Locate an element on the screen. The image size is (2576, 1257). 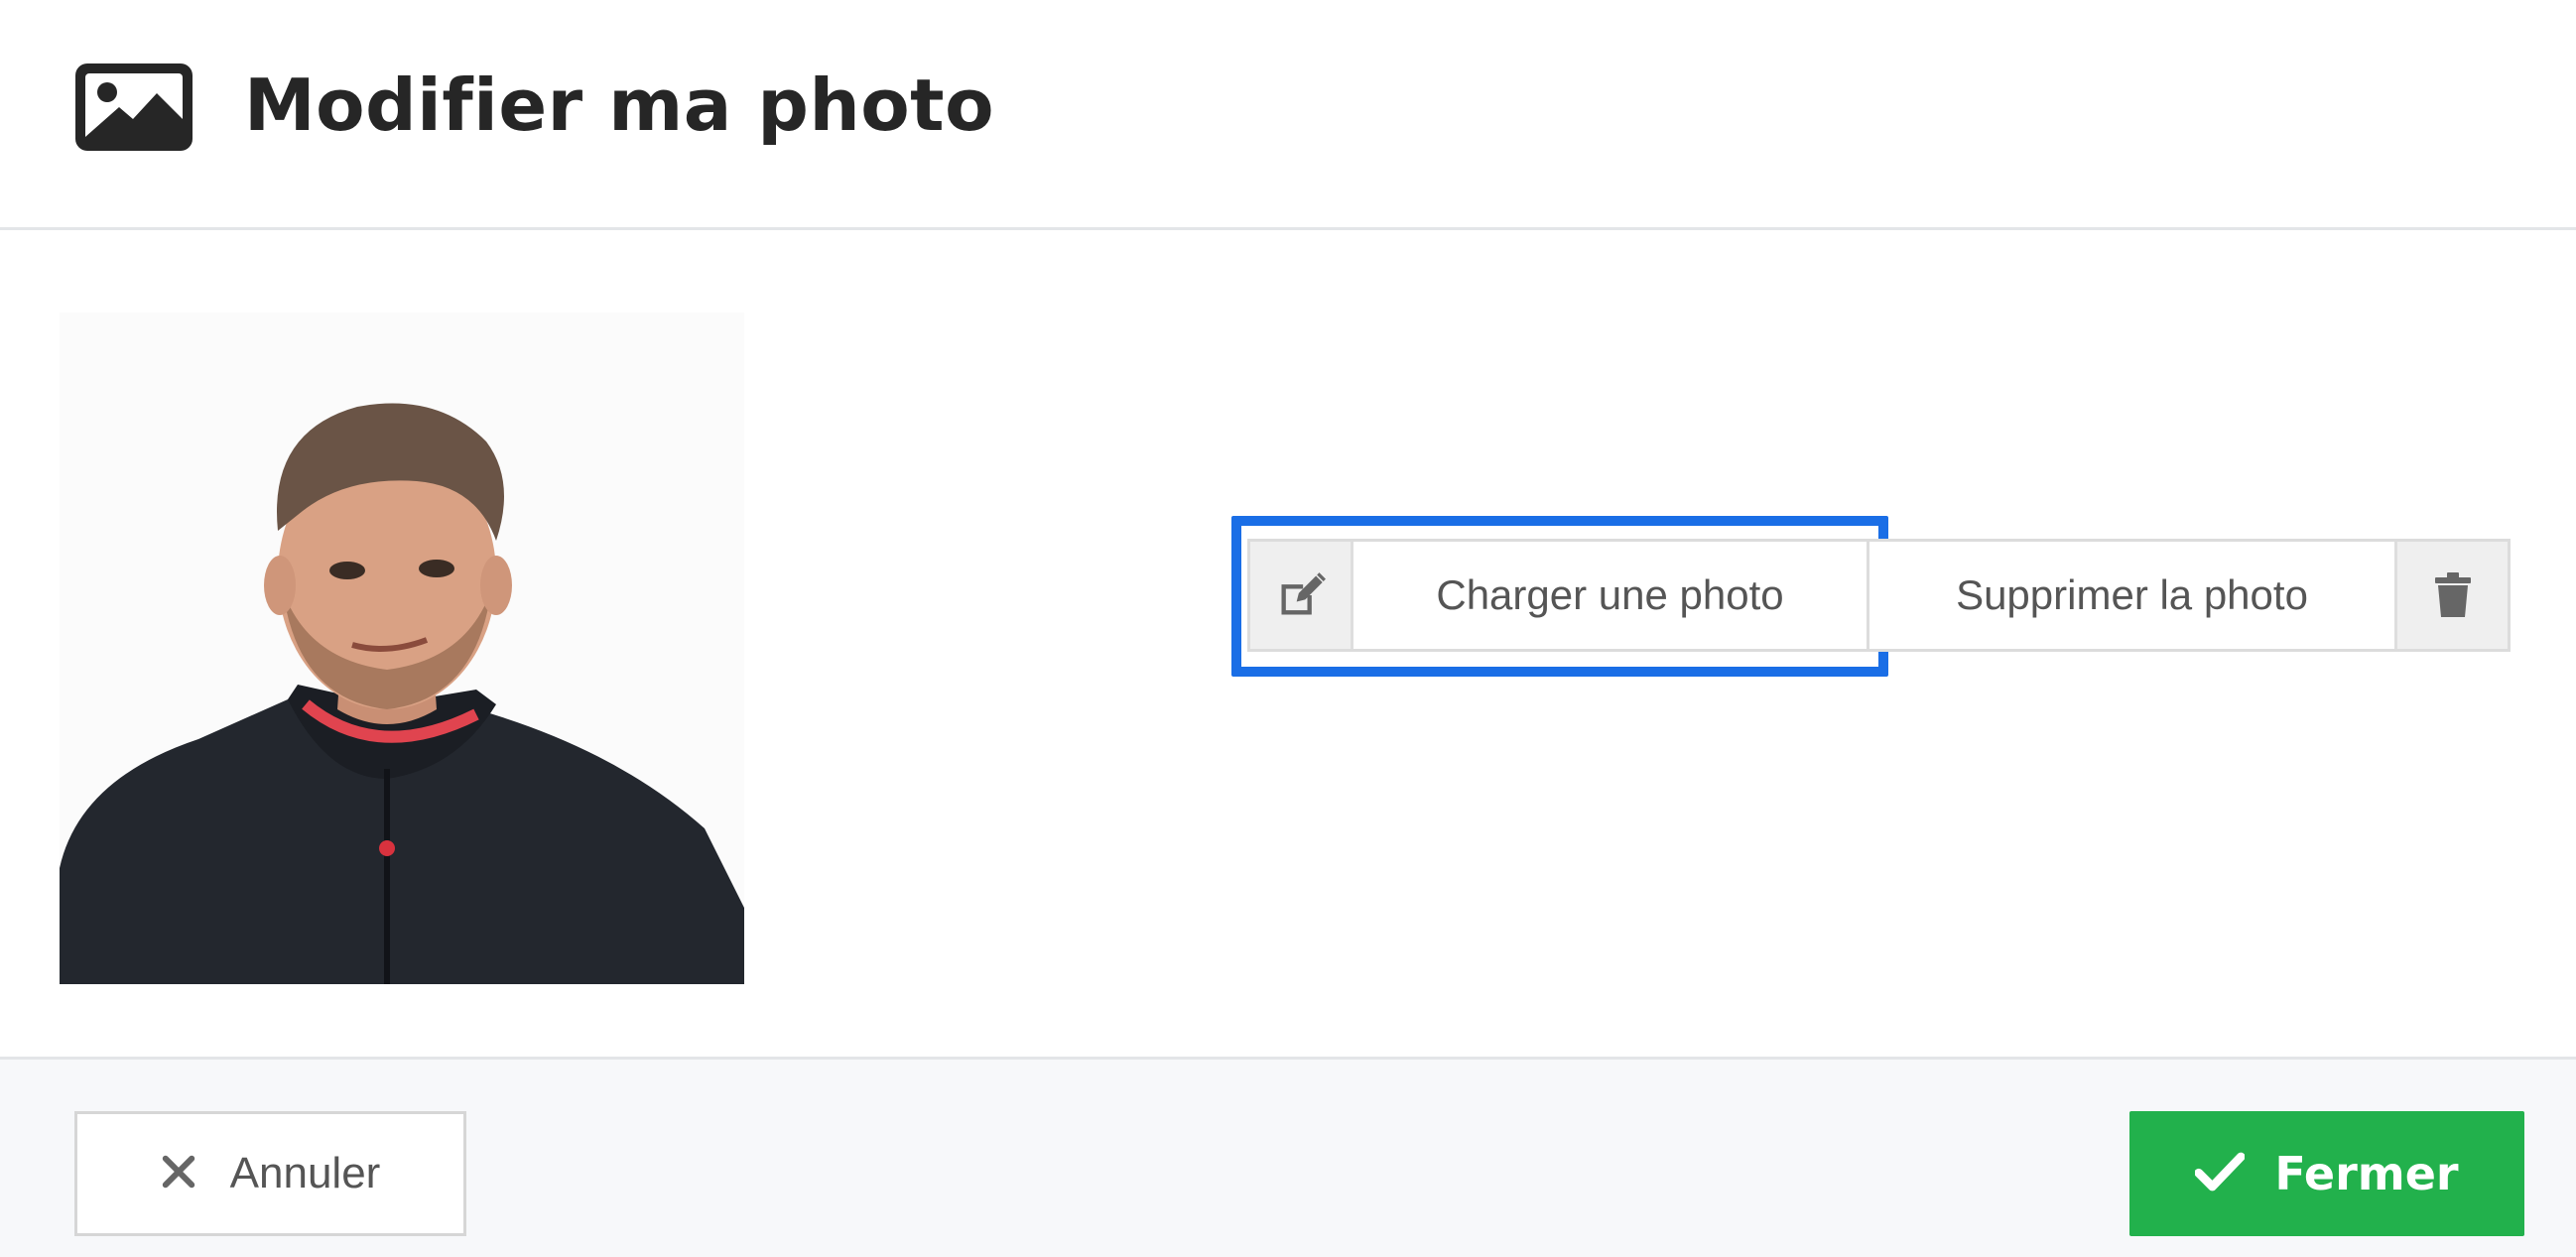
check-icon is located at coordinates (2220, 1173).